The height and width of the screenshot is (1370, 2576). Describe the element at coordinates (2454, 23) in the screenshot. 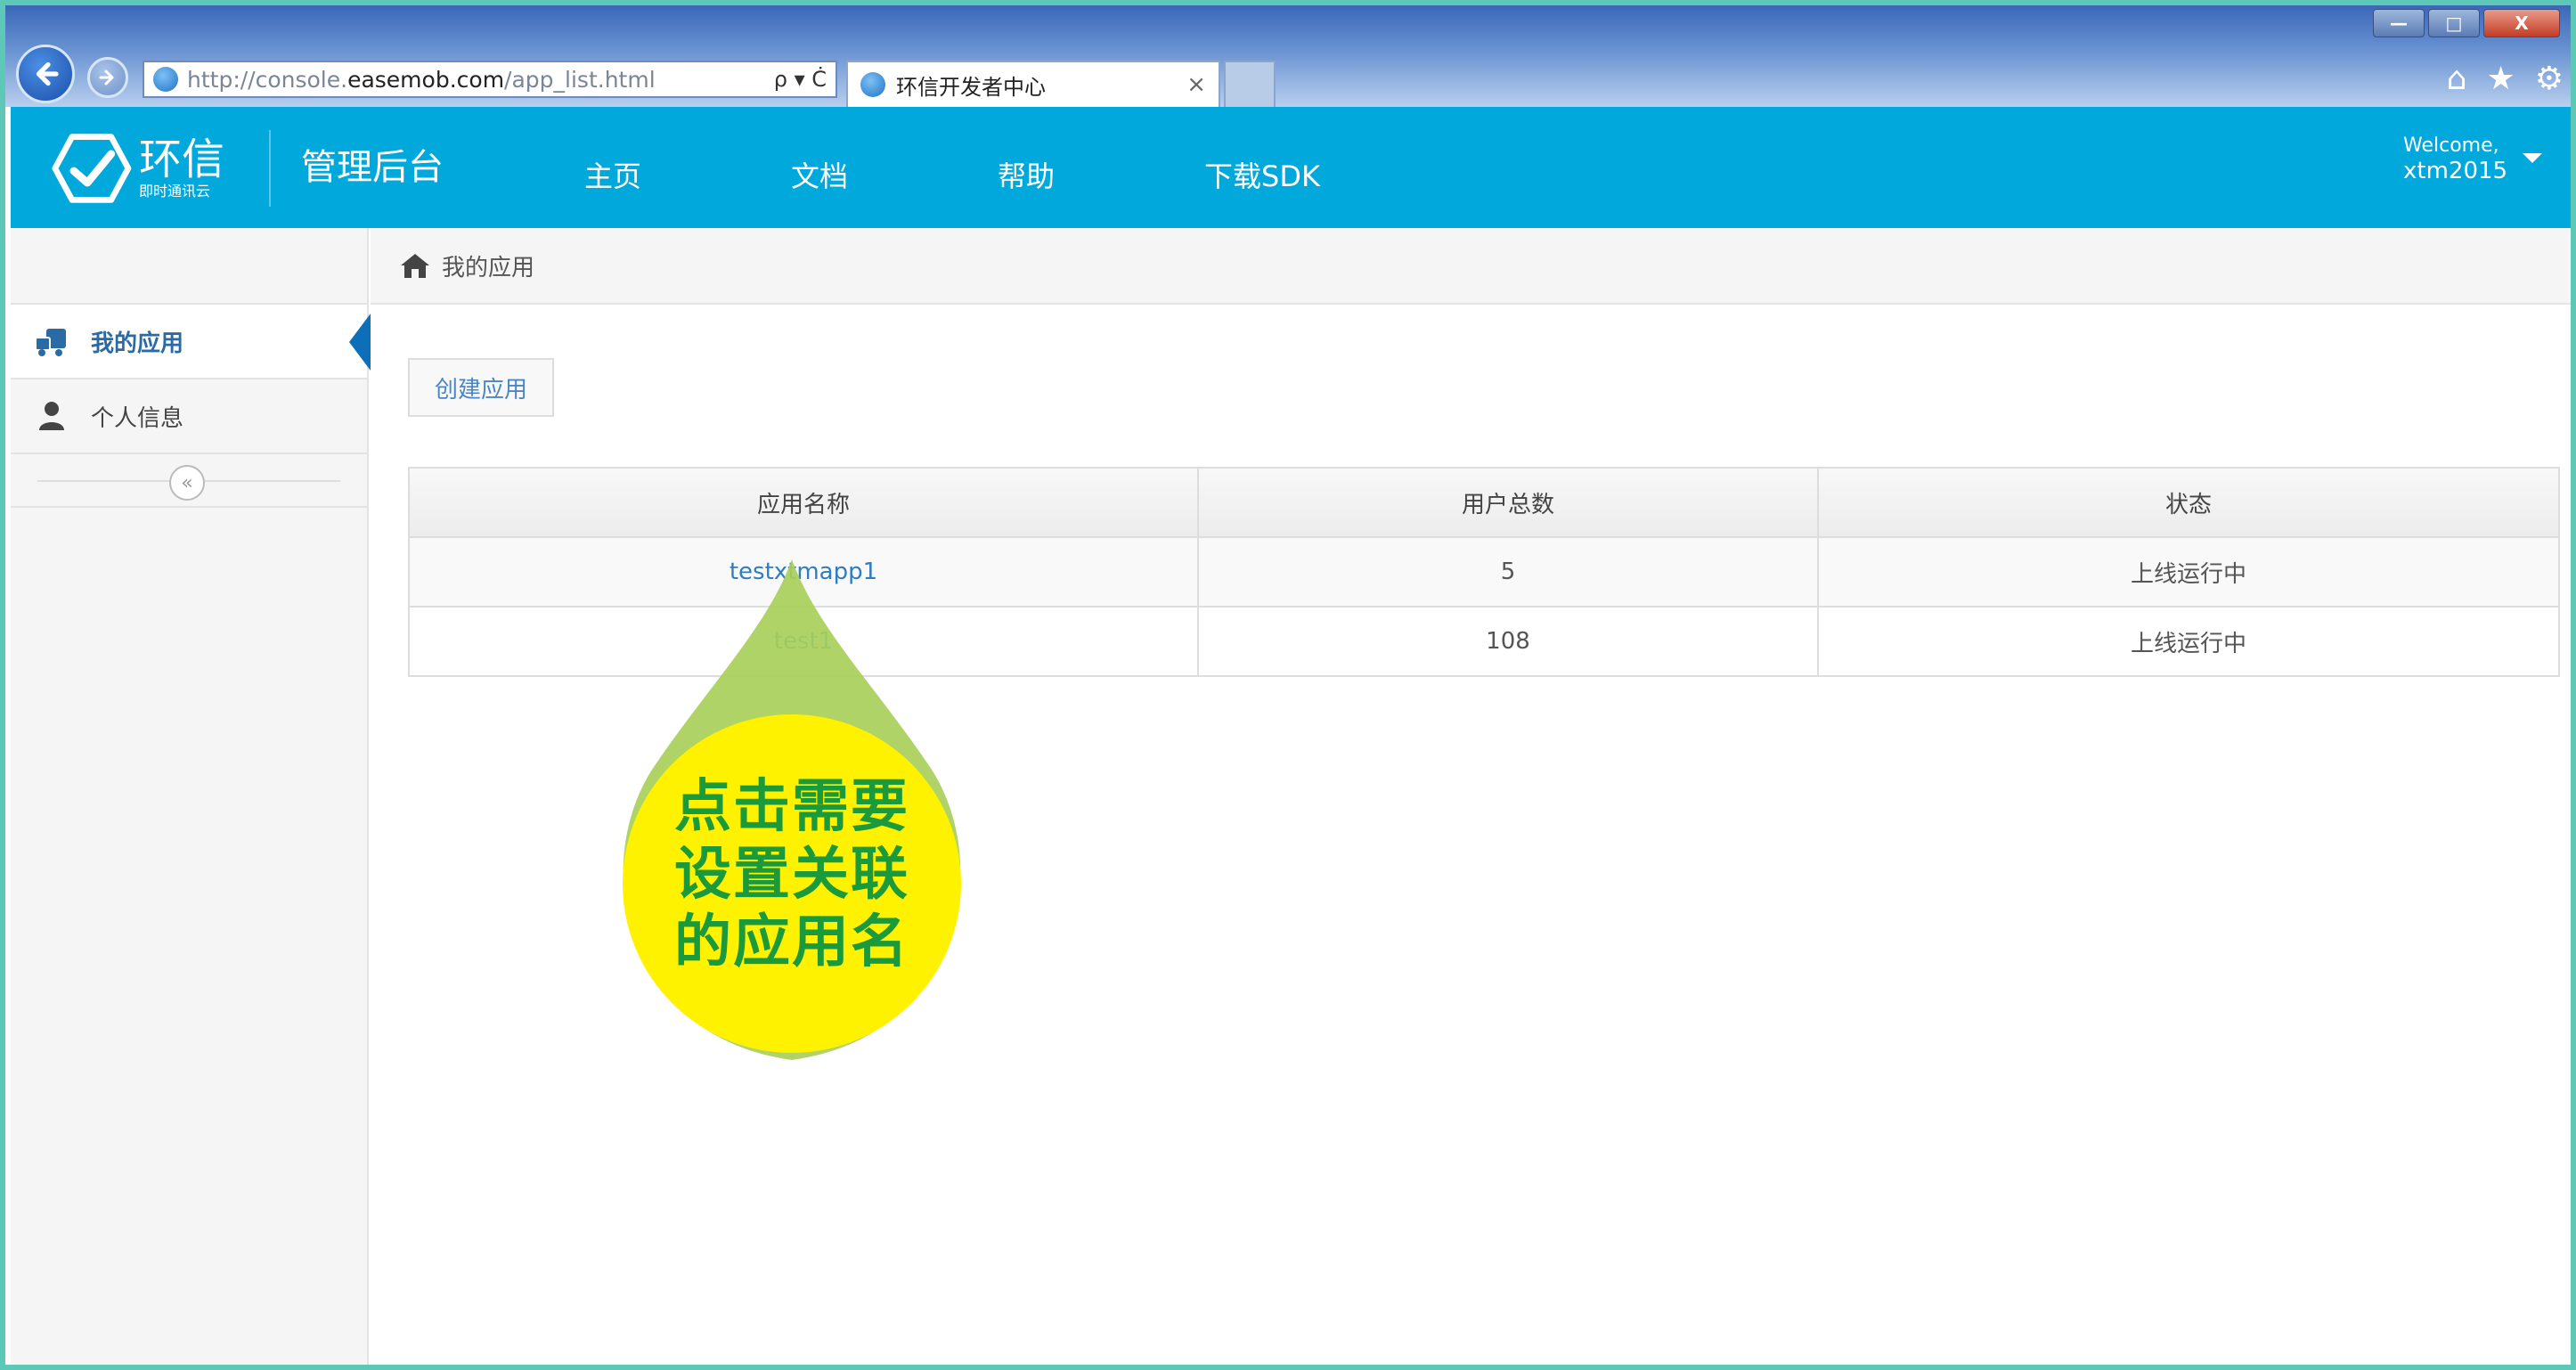

I see `maximize-button: □` at that location.